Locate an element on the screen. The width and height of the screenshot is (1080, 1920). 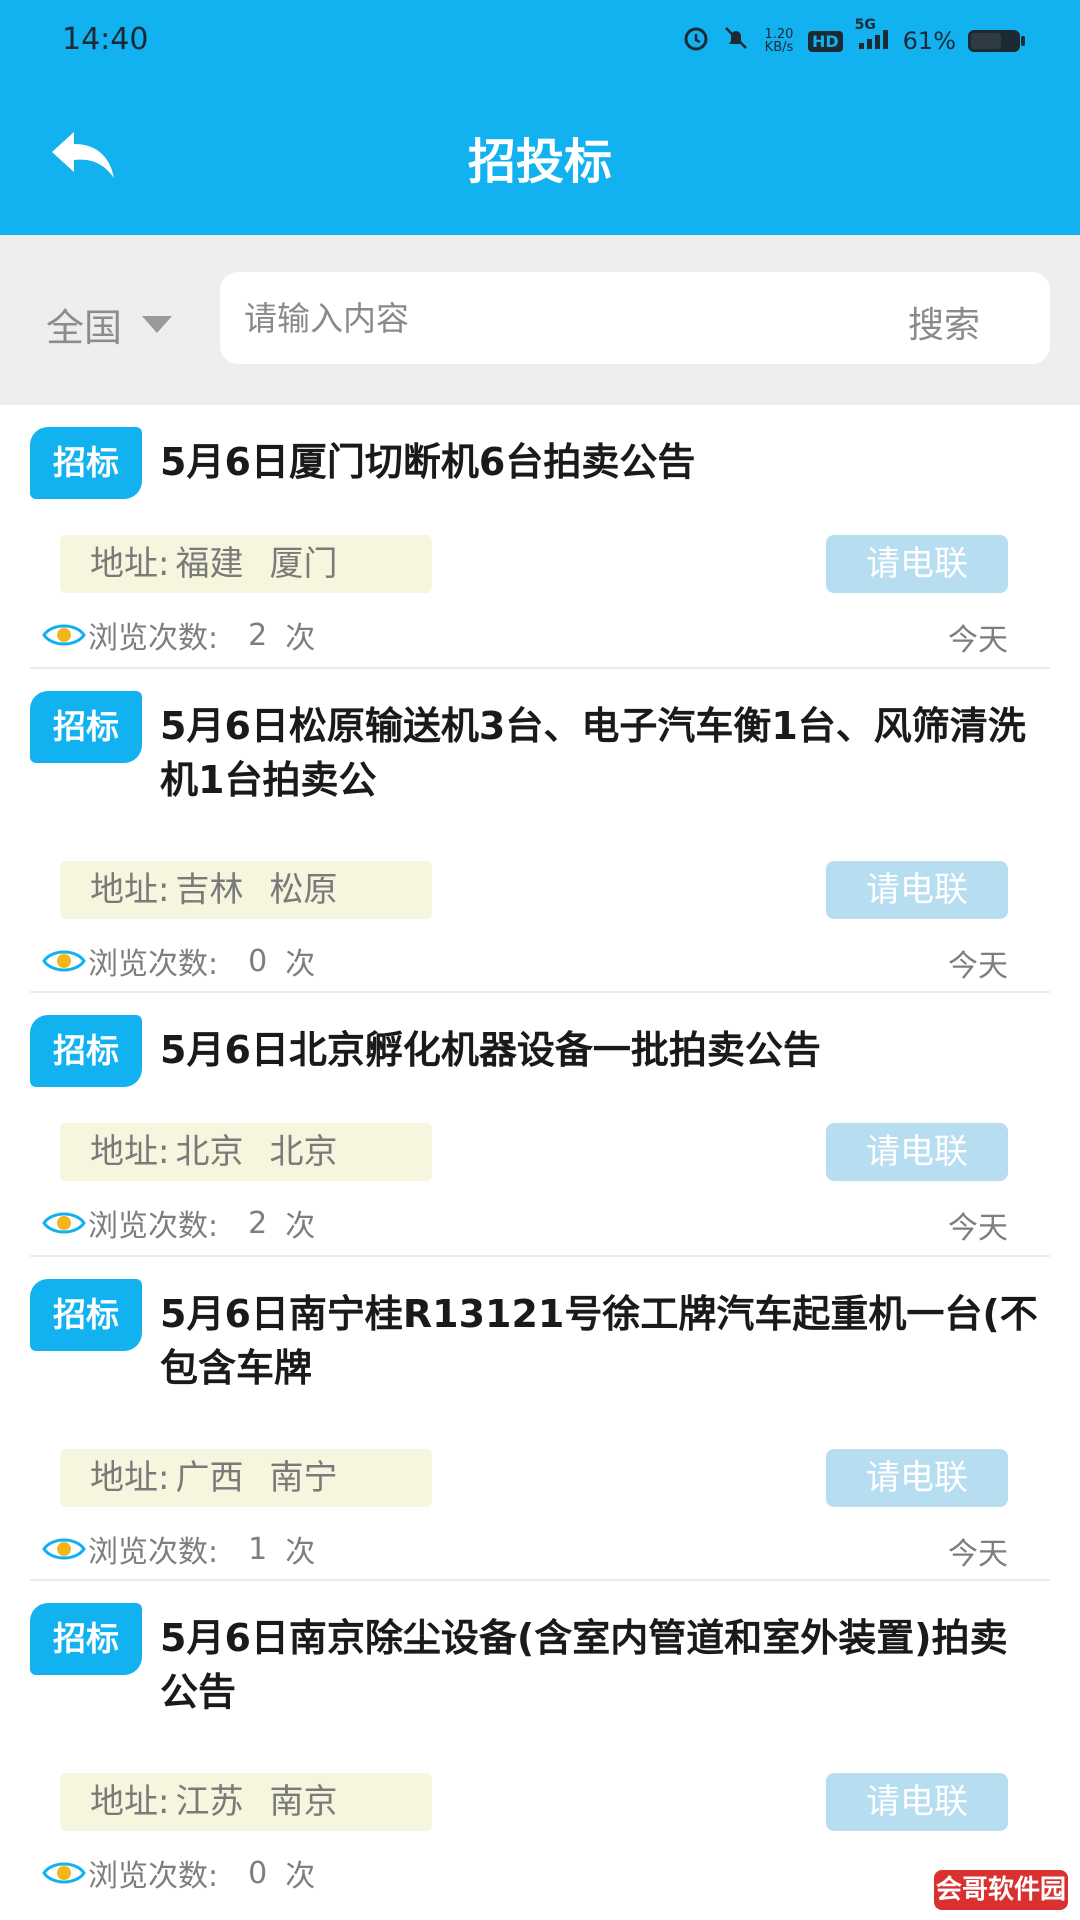
address-city: 厦门 is located at coordinates (303, 564).